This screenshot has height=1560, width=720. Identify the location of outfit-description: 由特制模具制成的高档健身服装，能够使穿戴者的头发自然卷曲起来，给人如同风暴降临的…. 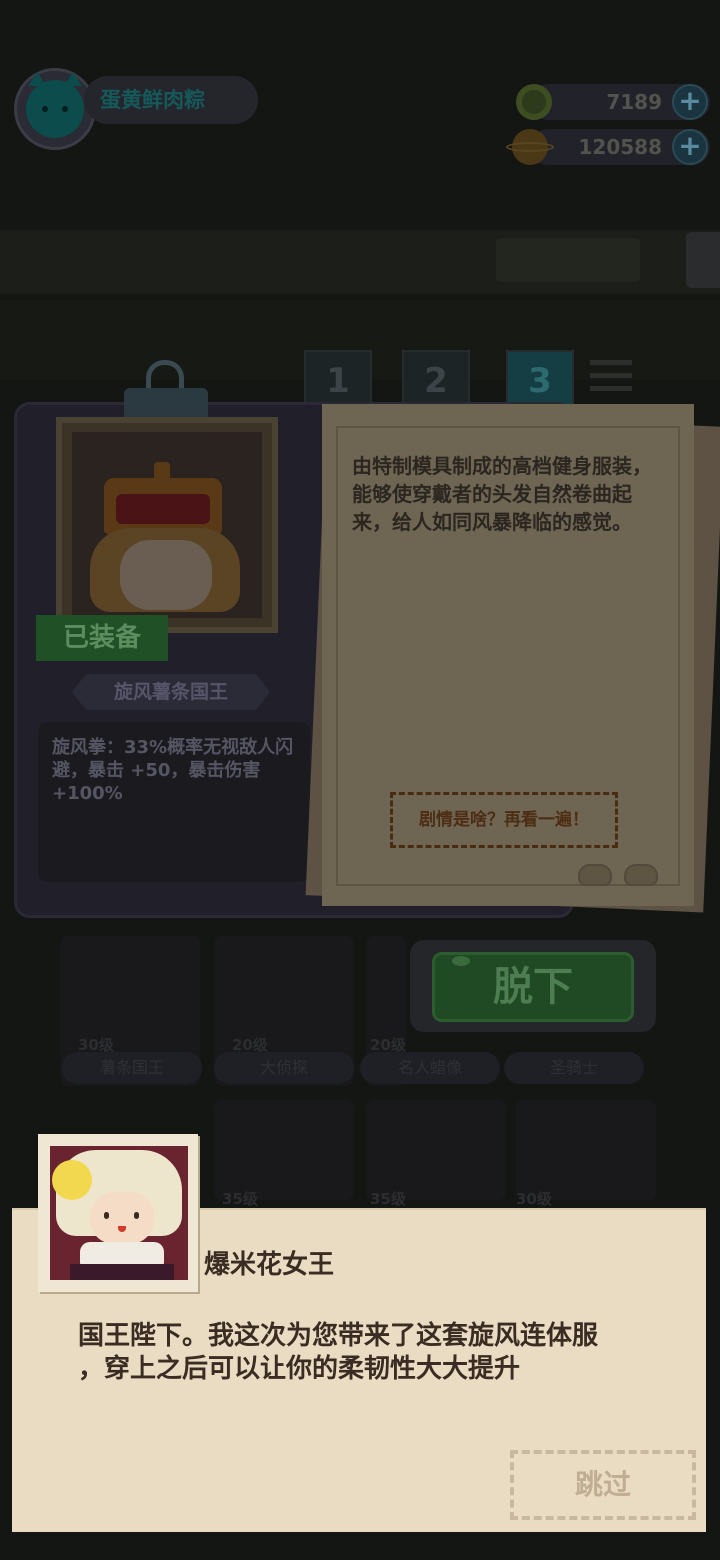
(502, 494).